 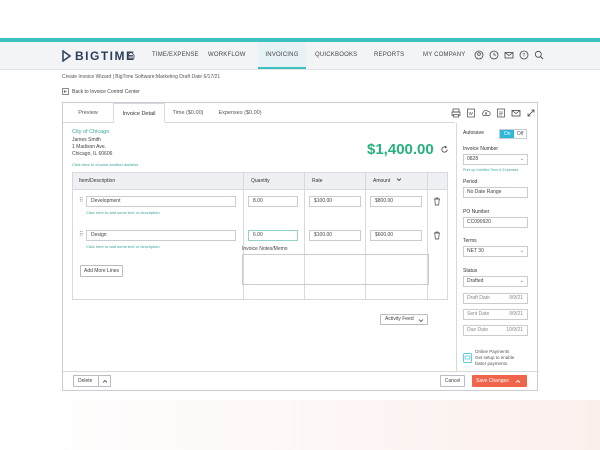 What do you see at coordinates (520, 134) in the screenshot?
I see `toggle-off: Off` at bounding box center [520, 134].